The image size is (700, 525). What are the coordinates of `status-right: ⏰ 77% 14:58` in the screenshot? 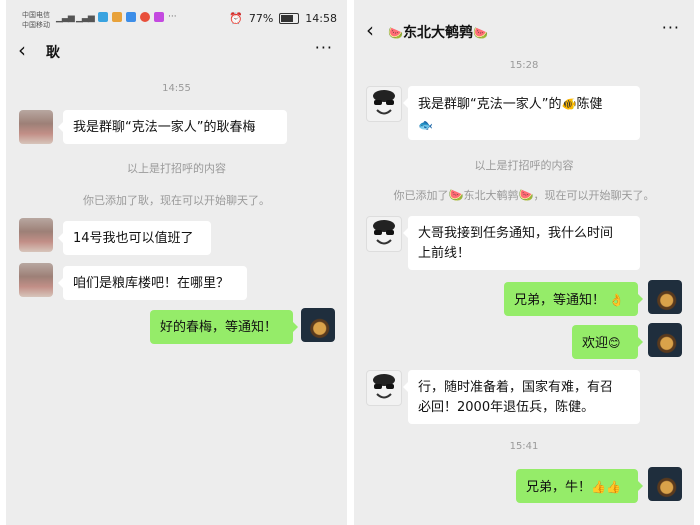 It's located at (283, 18).